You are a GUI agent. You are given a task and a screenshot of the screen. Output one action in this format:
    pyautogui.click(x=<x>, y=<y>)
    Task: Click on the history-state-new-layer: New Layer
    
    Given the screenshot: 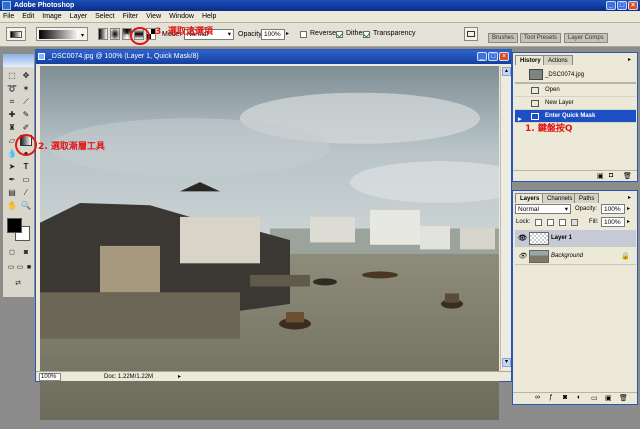 What is the action you would take?
    pyautogui.click(x=575, y=103)
    